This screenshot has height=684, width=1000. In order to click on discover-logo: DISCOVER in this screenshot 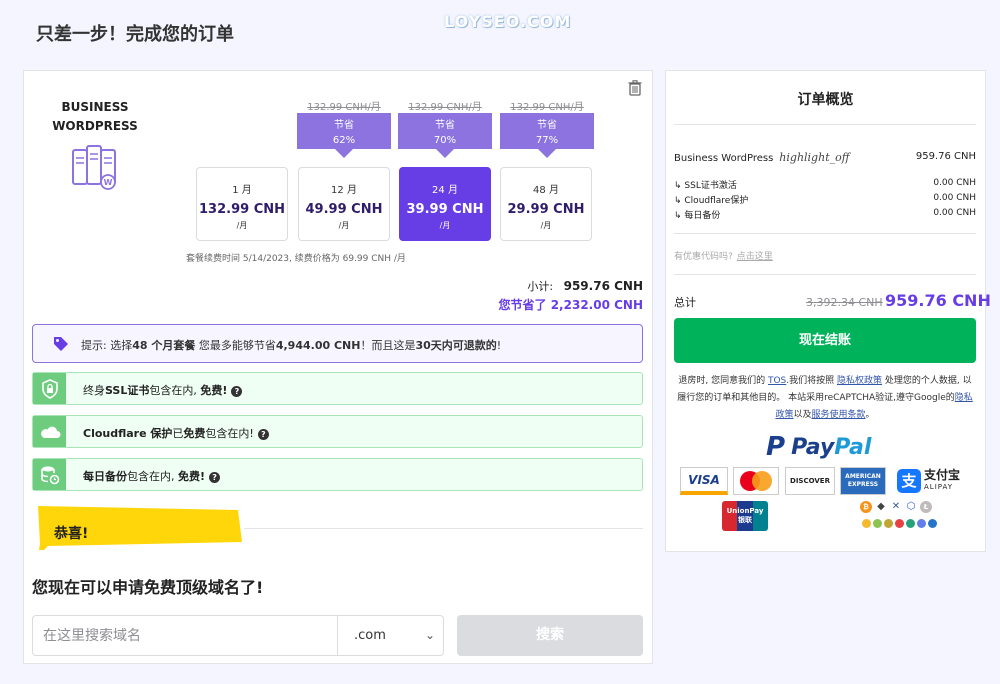, I will do `click(810, 481)`.